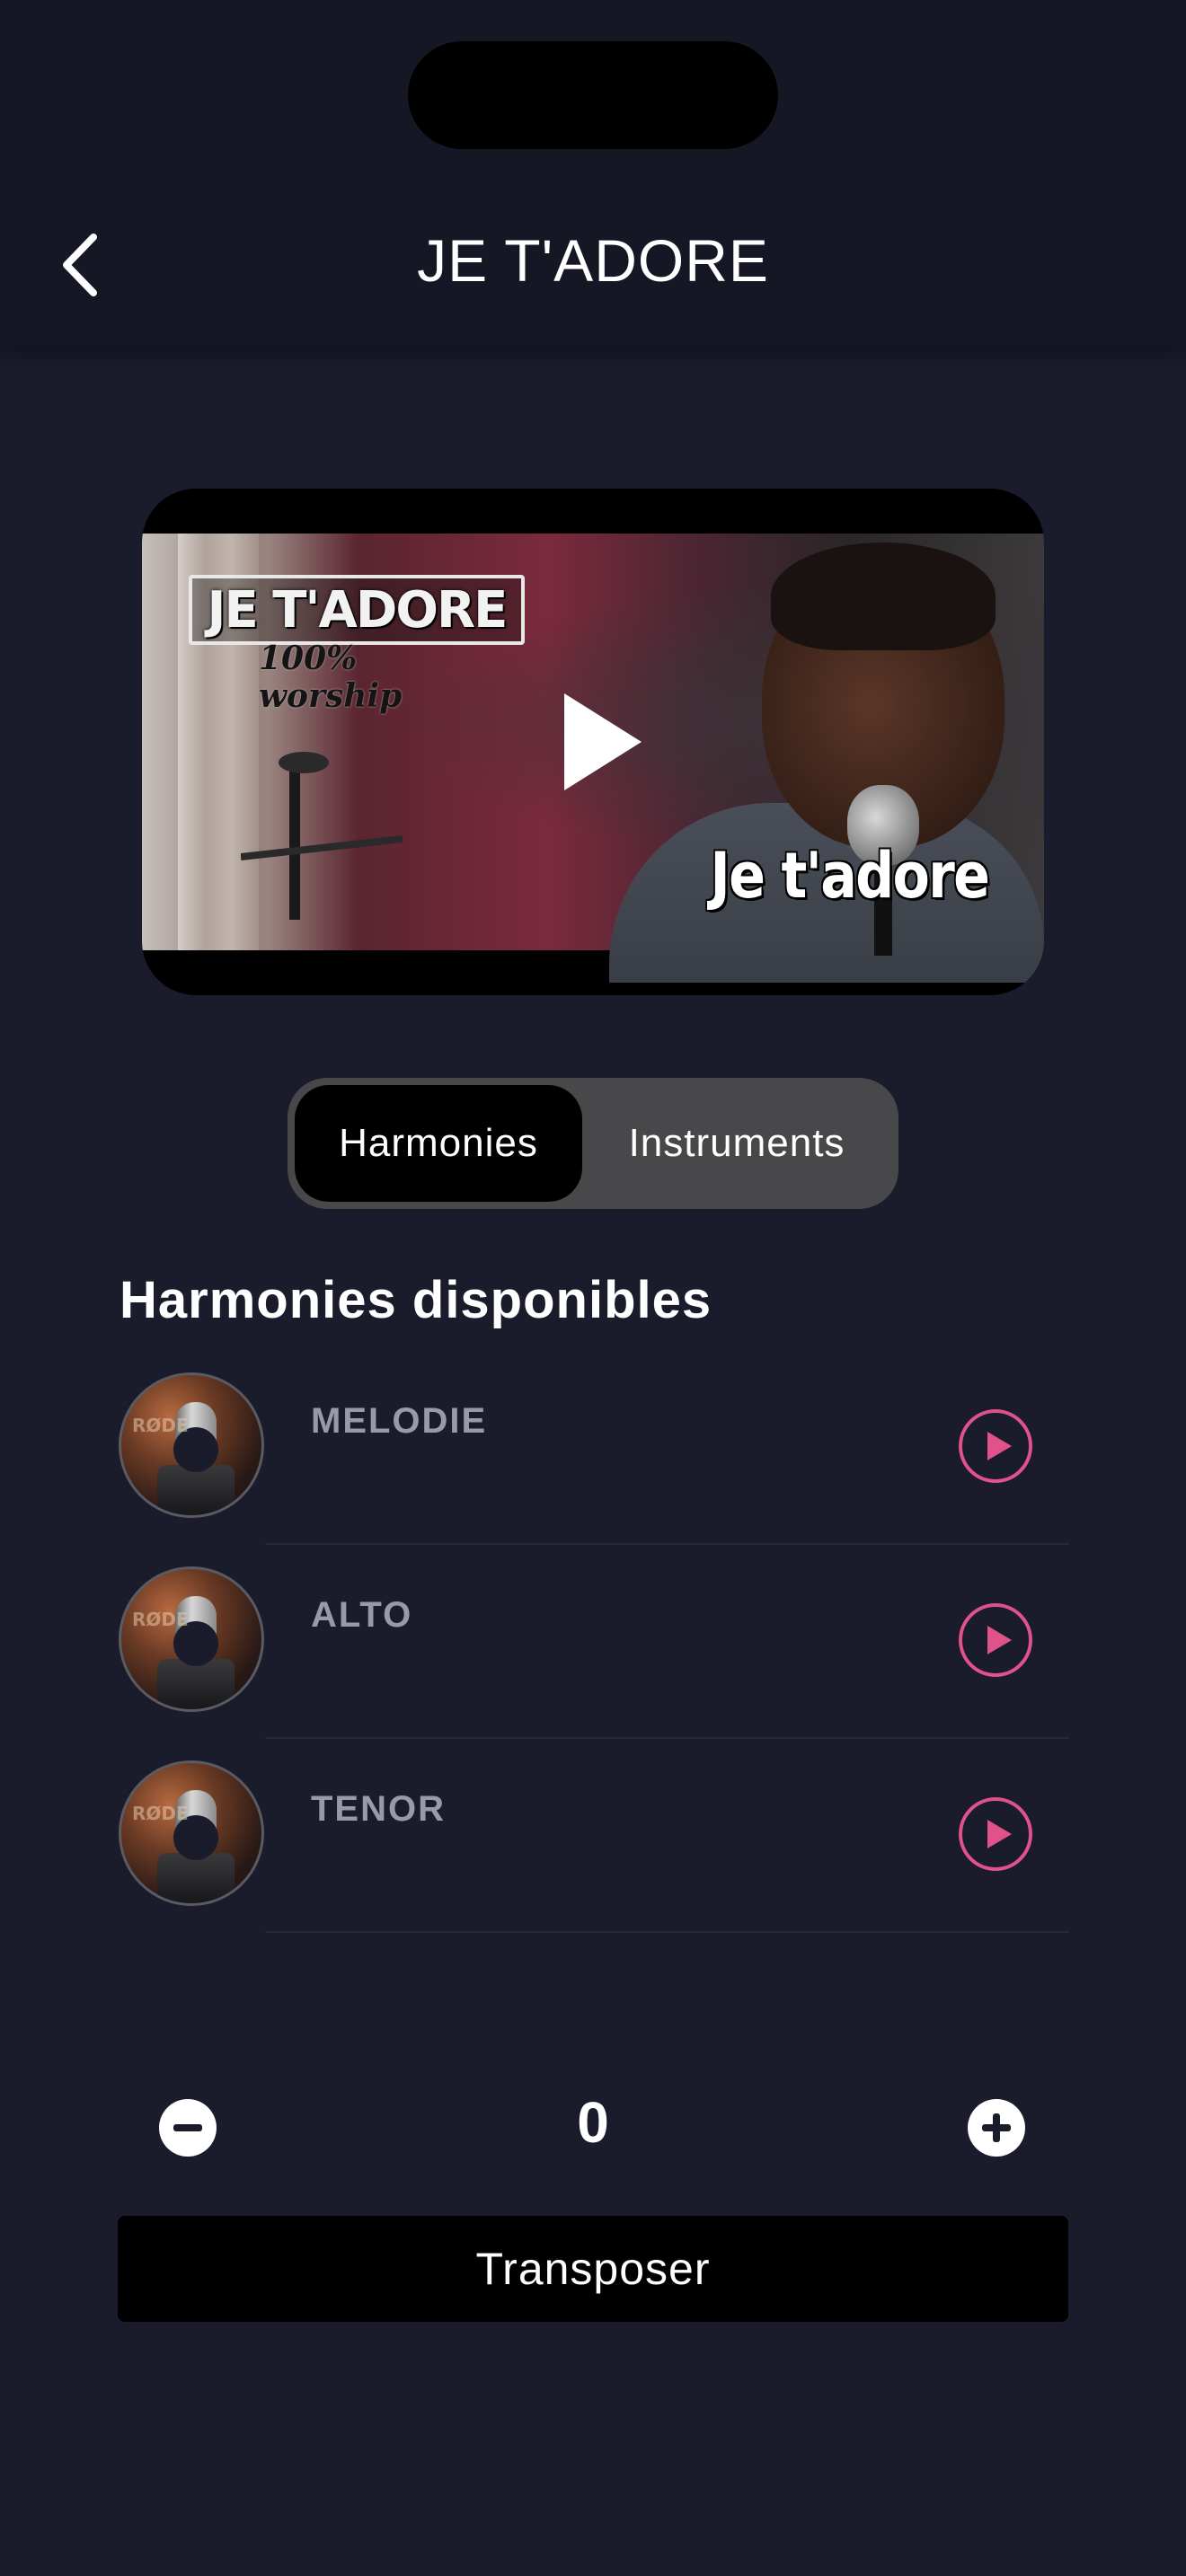 This screenshot has height=2576, width=1186. What do you see at coordinates (593, 260) in the screenshot?
I see `page-title: JE T'ADORE` at bounding box center [593, 260].